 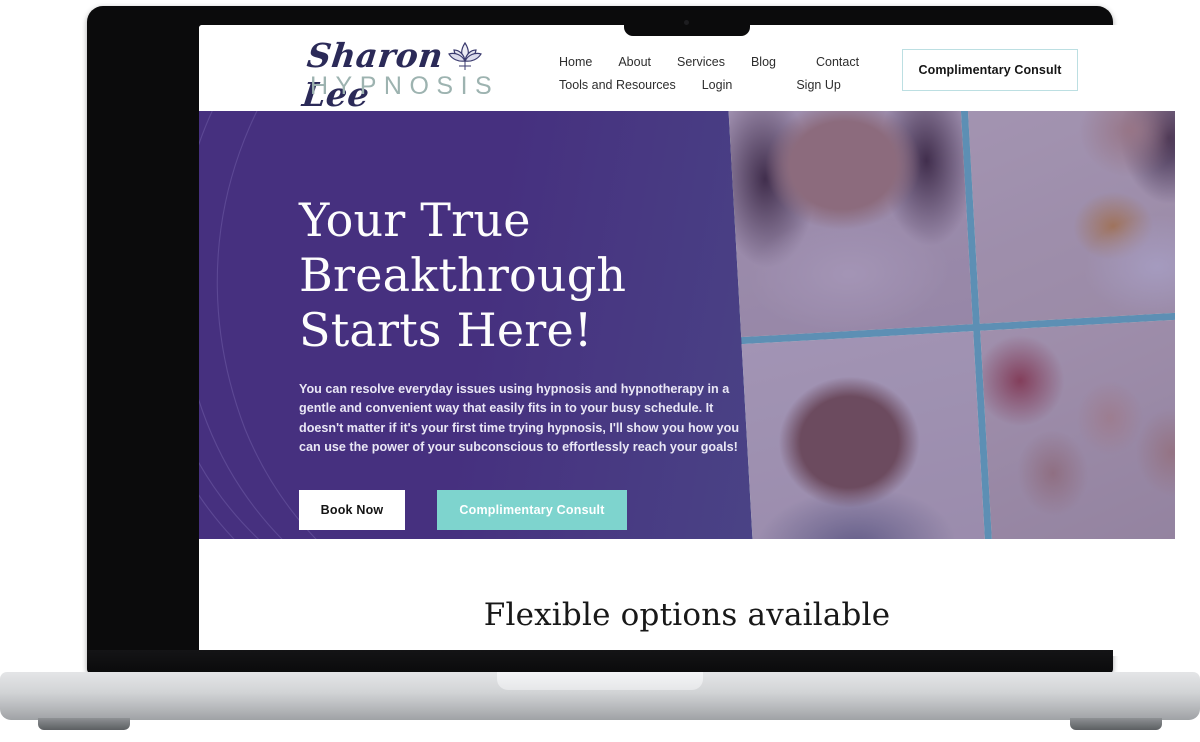 What do you see at coordinates (465, 57) in the screenshot?
I see `lotus-icon` at bounding box center [465, 57].